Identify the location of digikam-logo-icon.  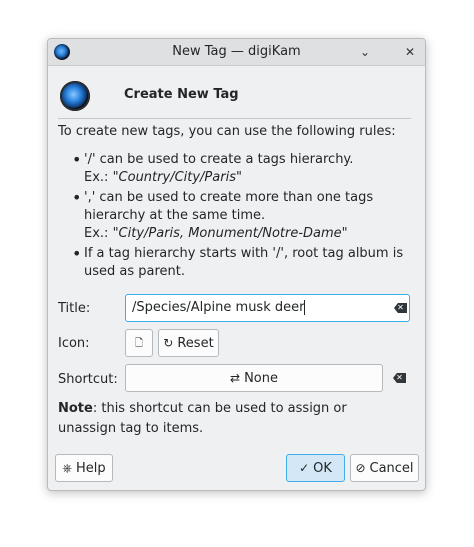
(75, 96).